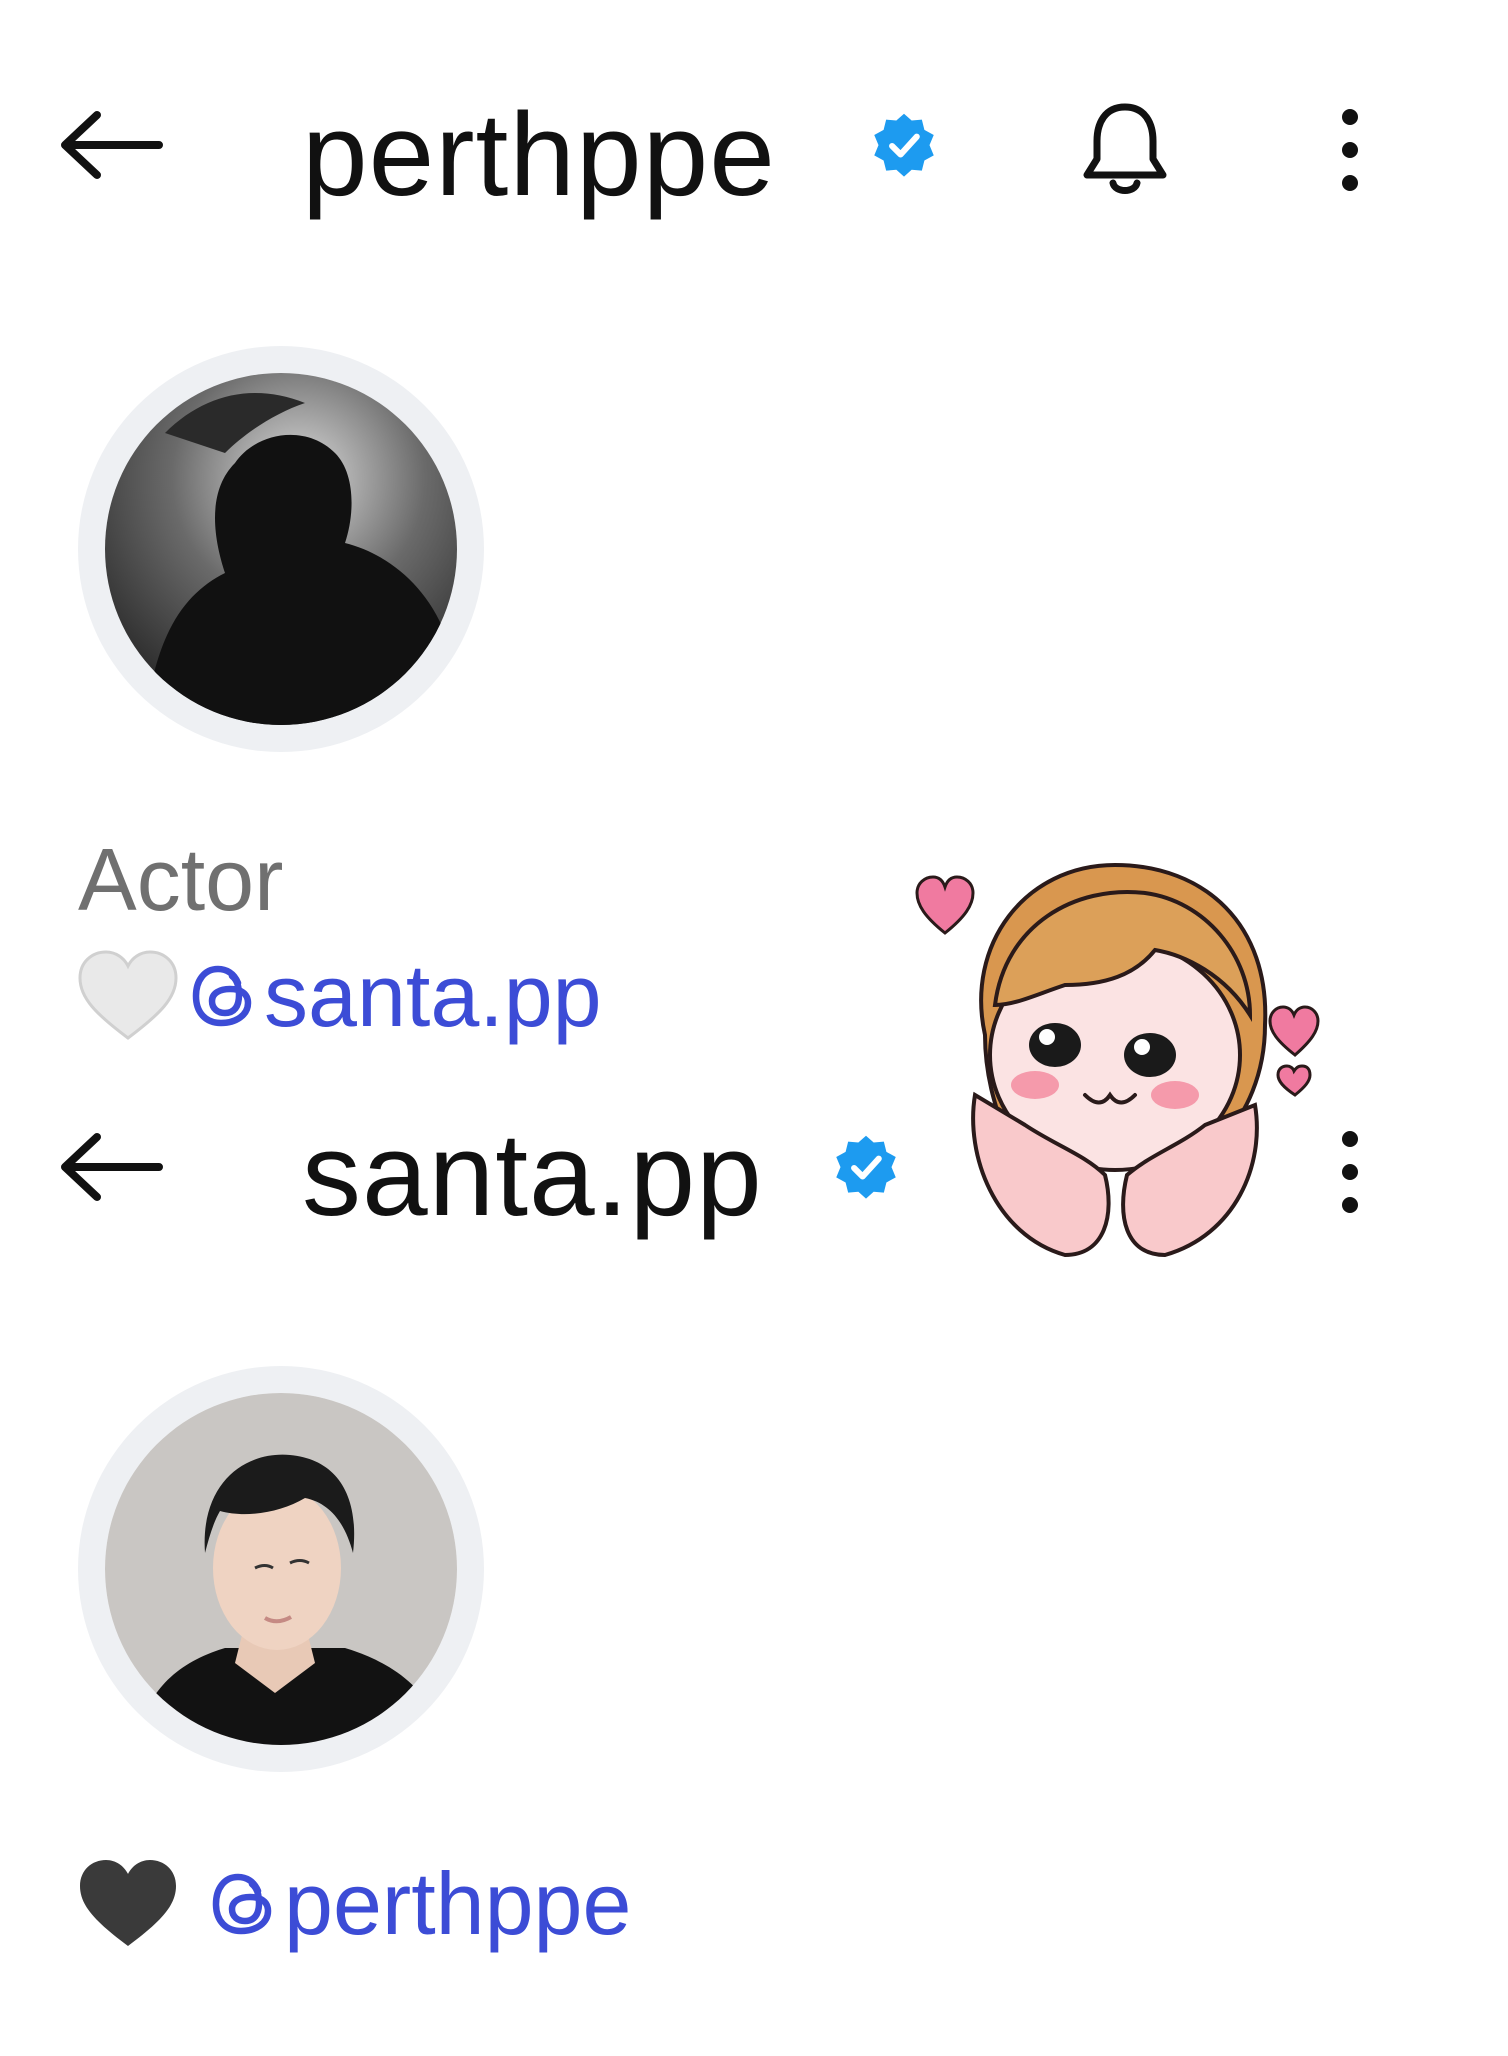 The width and height of the screenshot is (1508, 2056). I want to click on more-options-button, so click(1350, 150).